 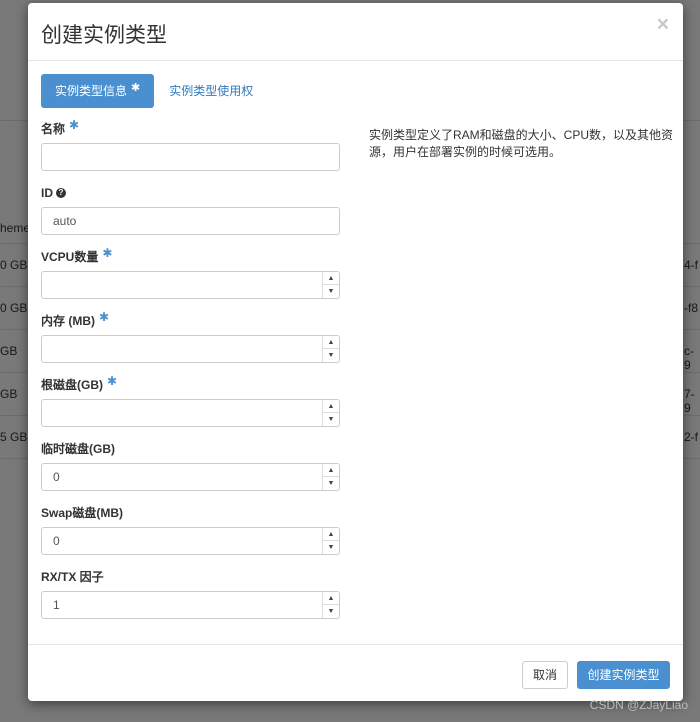 I want to click on tab-flavor-access: 实例类型使用权, so click(x=210, y=91).